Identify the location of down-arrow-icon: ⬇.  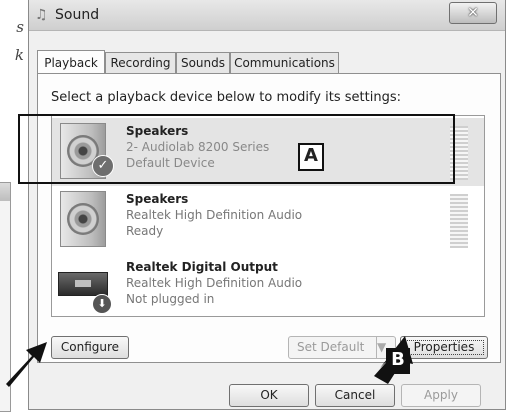
(102, 304).